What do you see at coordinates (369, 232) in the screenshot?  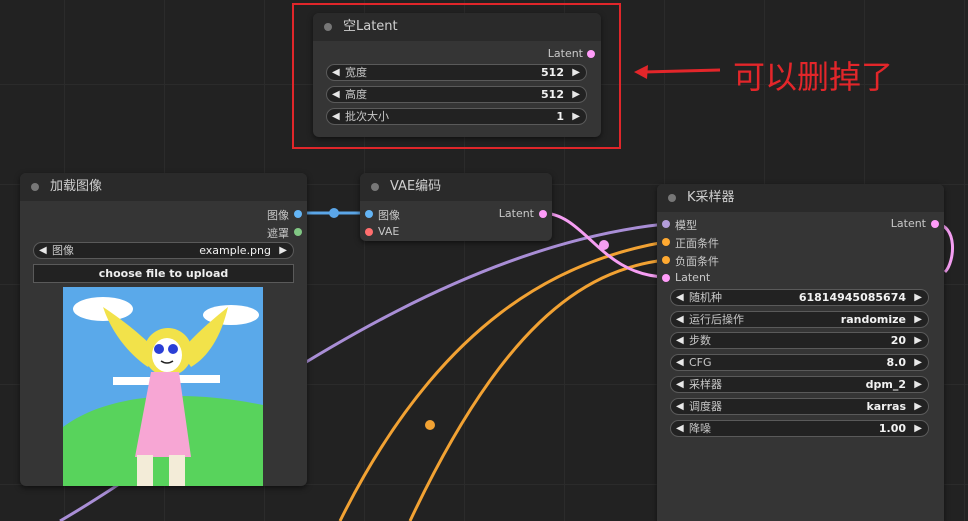 I see `vae-input-dot-icon` at bounding box center [369, 232].